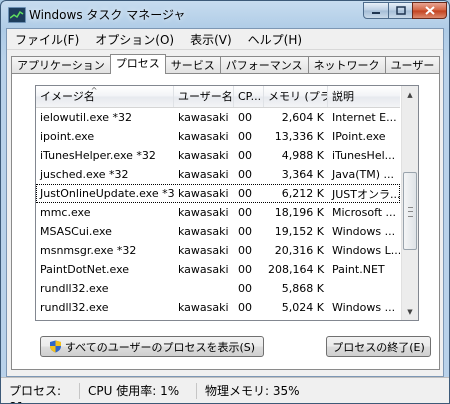 The image size is (450, 404). What do you see at coordinates (134, 39) in the screenshot?
I see `menu-options: オプション(O)` at bounding box center [134, 39].